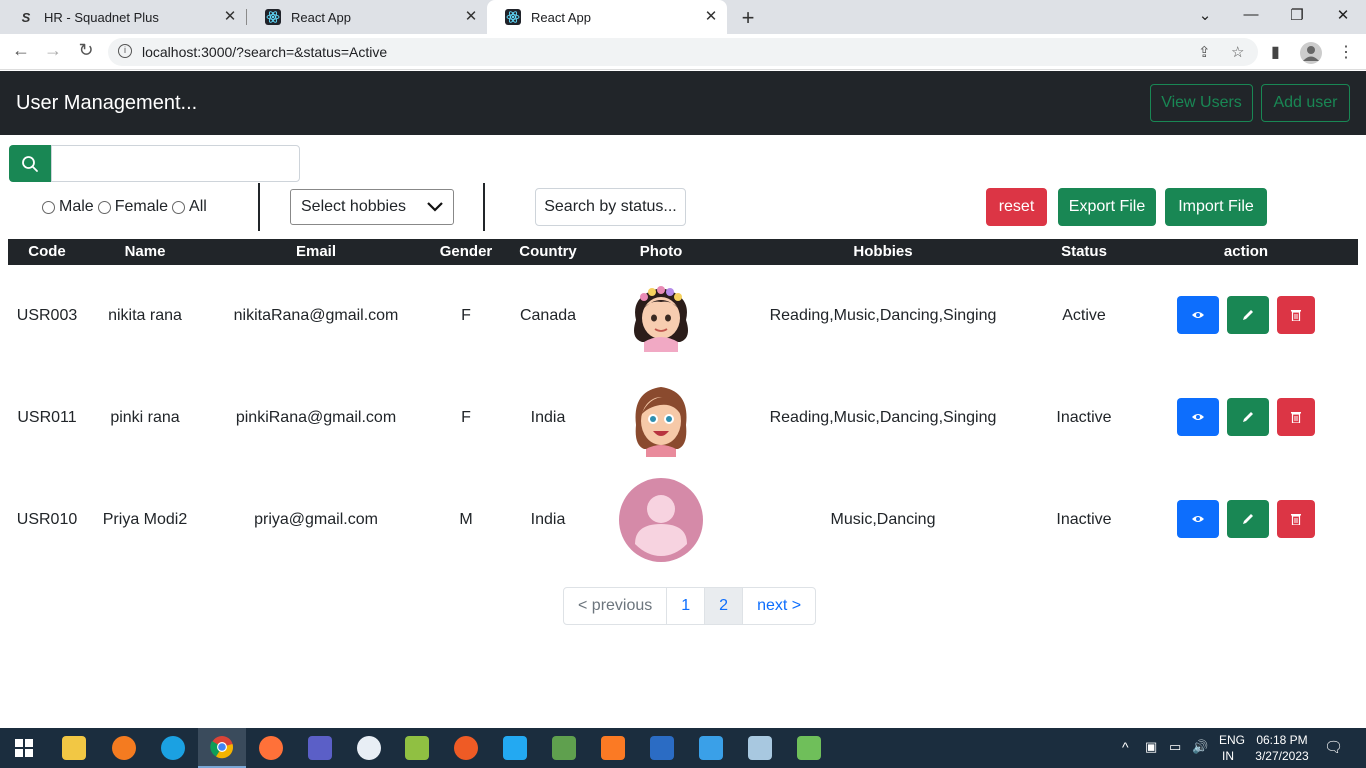 Image resolution: width=1366 pixels, height=768 pixels. I want to click on start-button, so click(24, 748).